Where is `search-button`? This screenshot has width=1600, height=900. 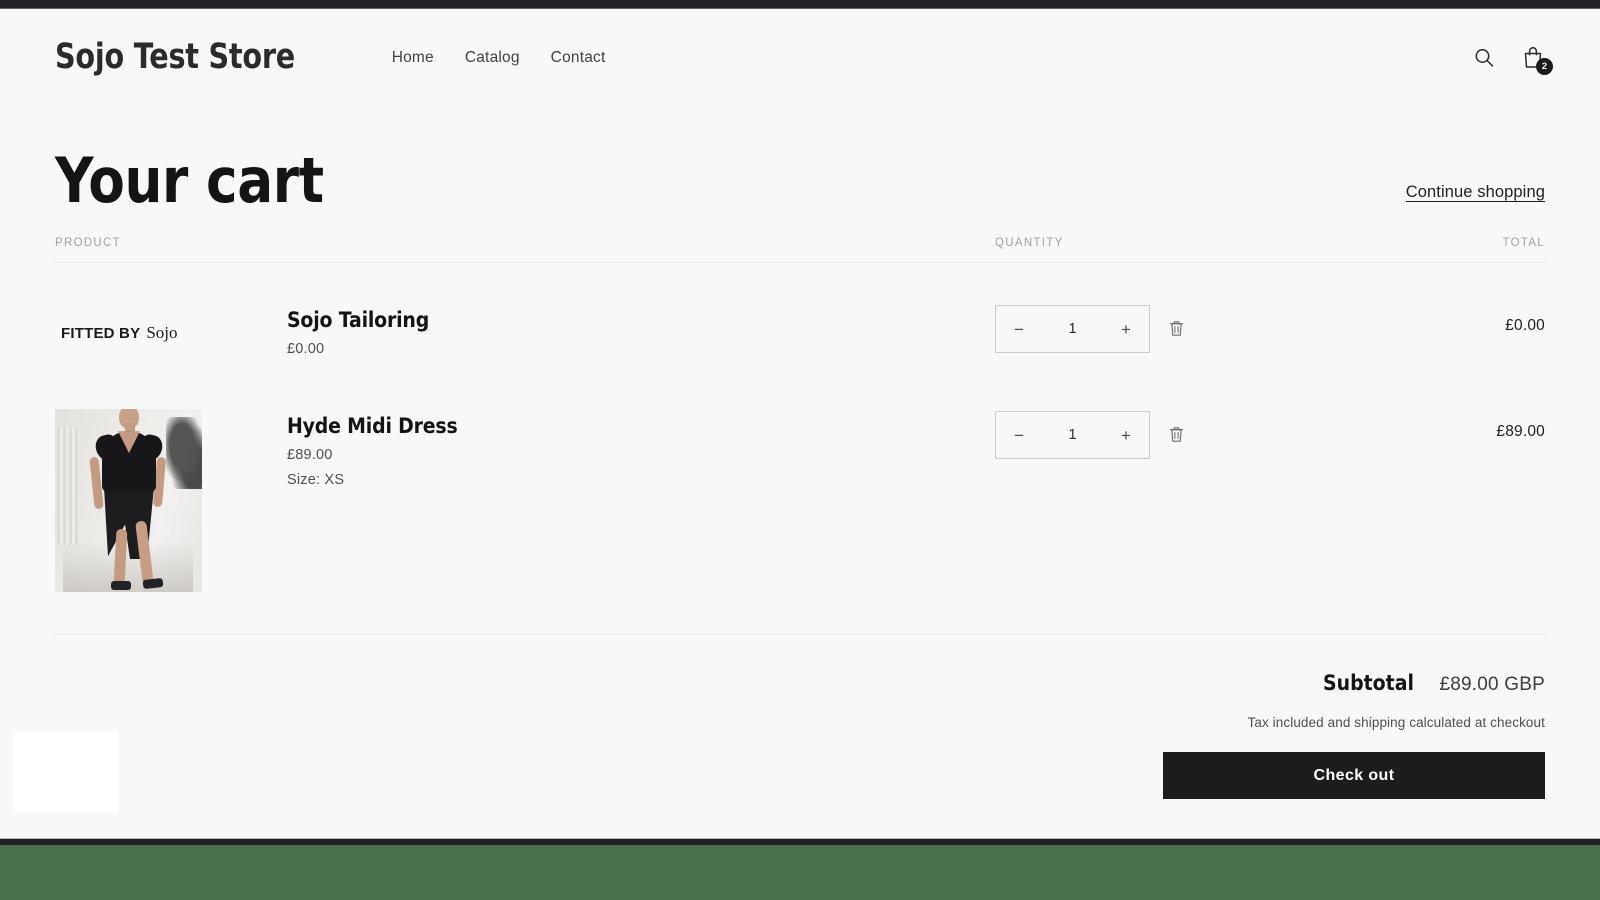 search-button is located at coordinates (1484, 58).